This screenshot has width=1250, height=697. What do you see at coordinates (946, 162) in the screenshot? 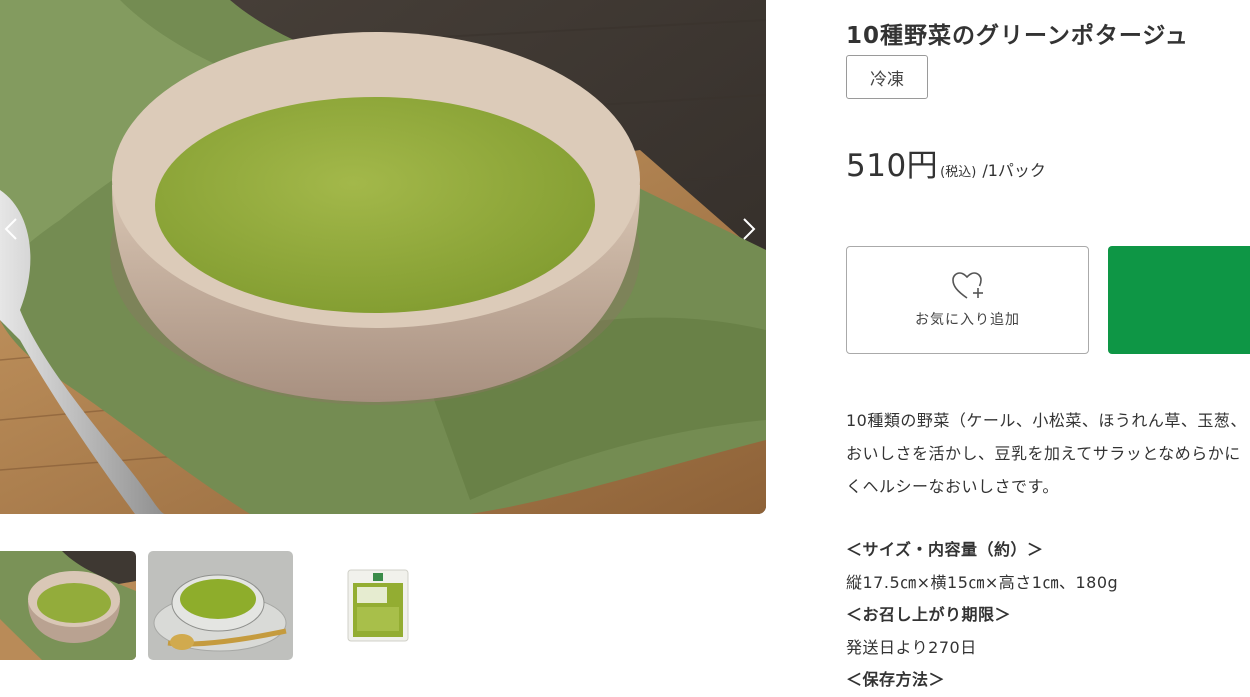
I see `price: 510円 (税込) /1パック` at bounding box center [946, 162].